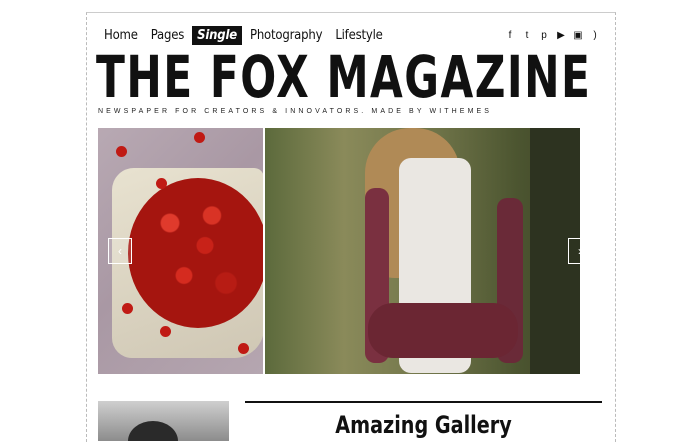 This screenshot has height=442, width=700. What do you see at coordinates (510, 35) in the screenshot?
I see `facebook-icon: f` at bounding box center [510, 35].